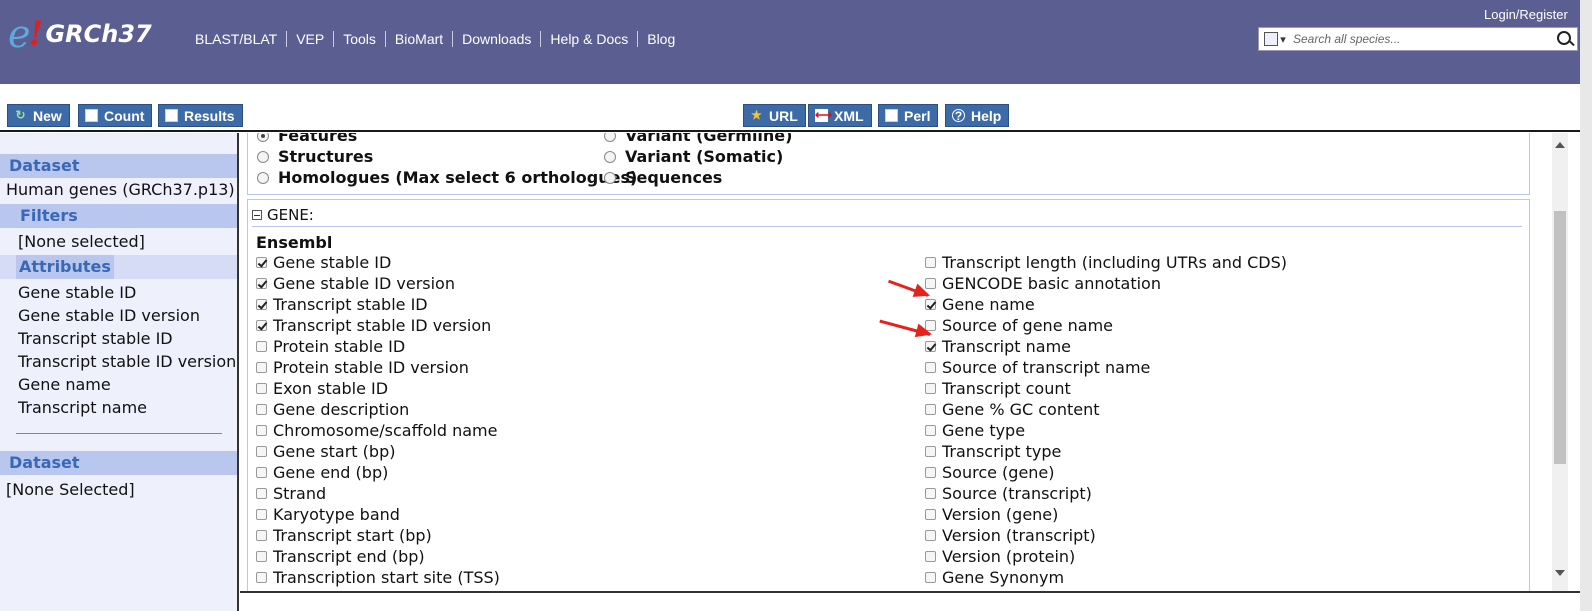 This screenshot has width=1592, height=611. I want to click on attr-transcript-stable-id-version: Transcript stable ID version, so click(373, 325).